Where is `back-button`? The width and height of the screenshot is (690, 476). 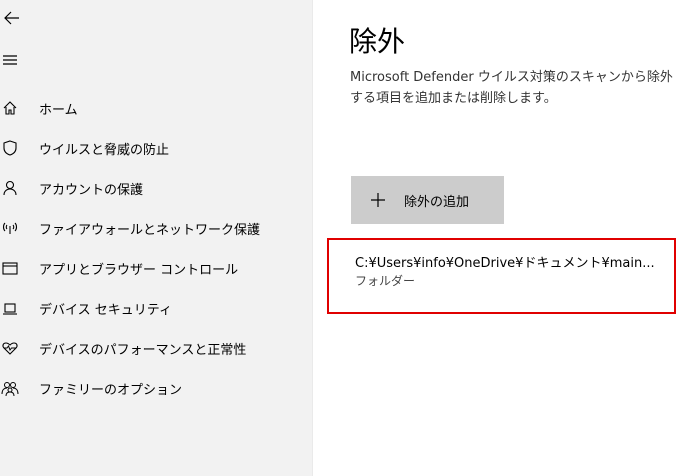 back-button is located at coordinates (12, 18).